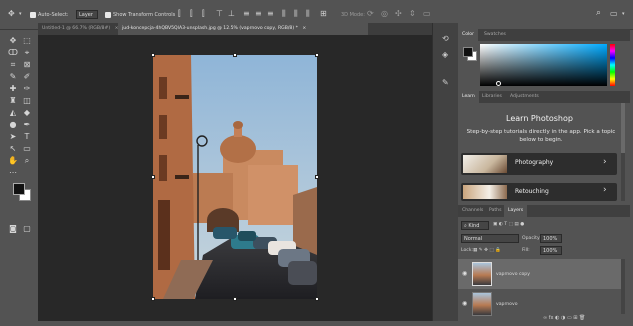  Describe the element at coordinates (468, 97) in the screenshot. I see `tab-learn: Learn` at that location.